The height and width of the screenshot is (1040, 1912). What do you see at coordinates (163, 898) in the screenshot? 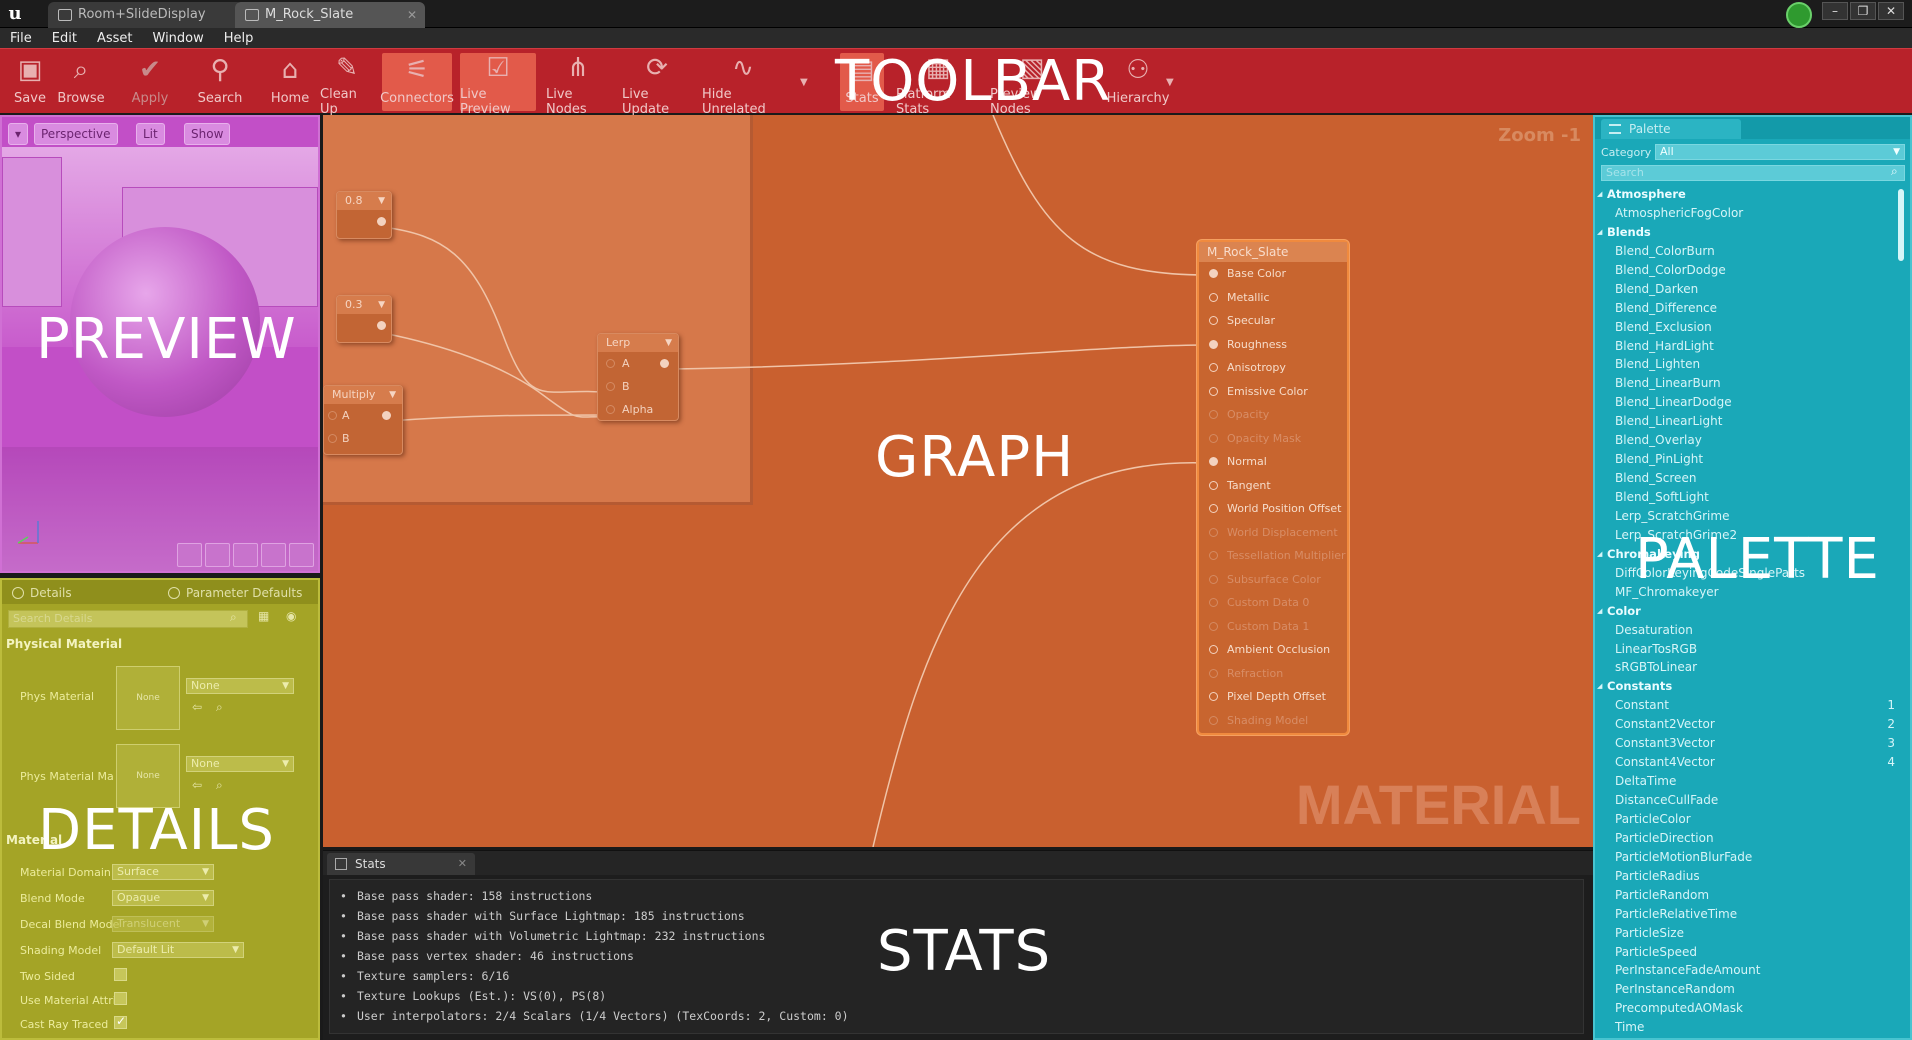
I see `blend-mode-combo: Opaque ▼` at bounding box center [163, 898].